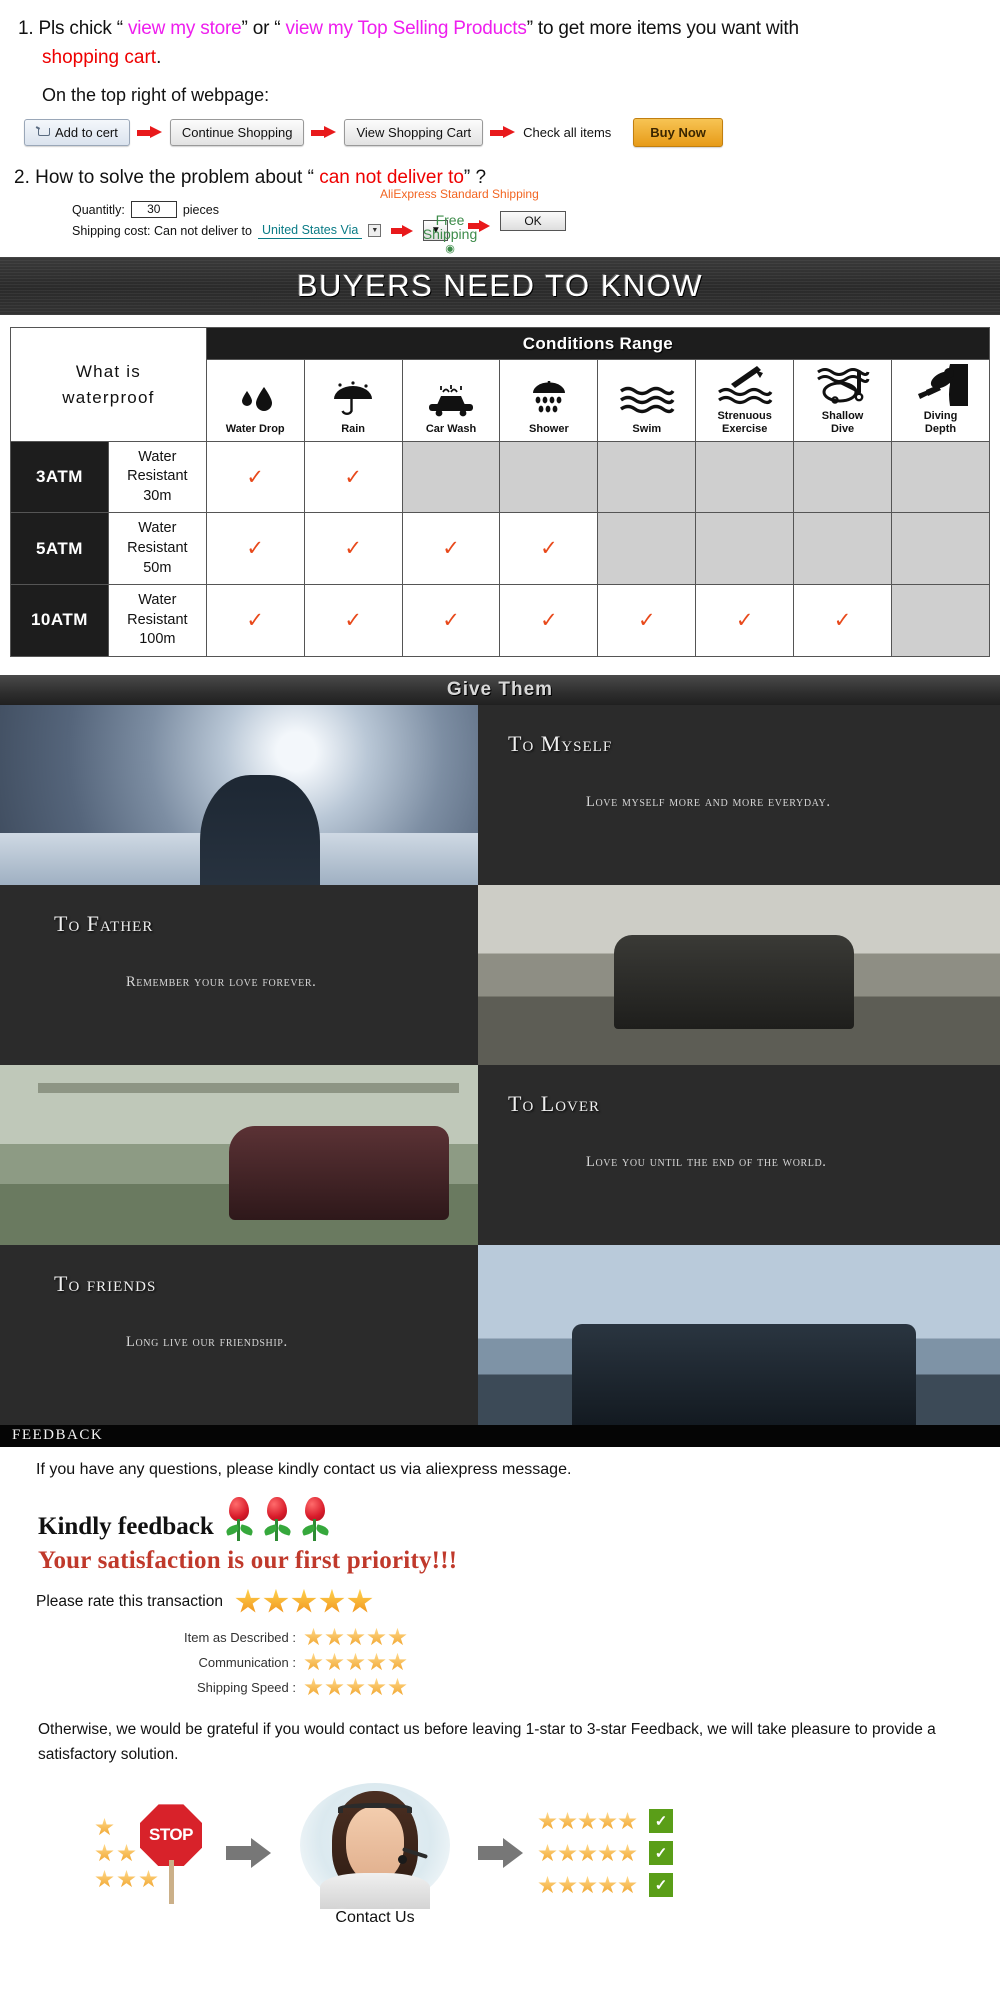  What do you see at coordinates (375, 231) in the screenshot?
I see `country-dropdown-small: ▼` at bounding box center [375, 231].